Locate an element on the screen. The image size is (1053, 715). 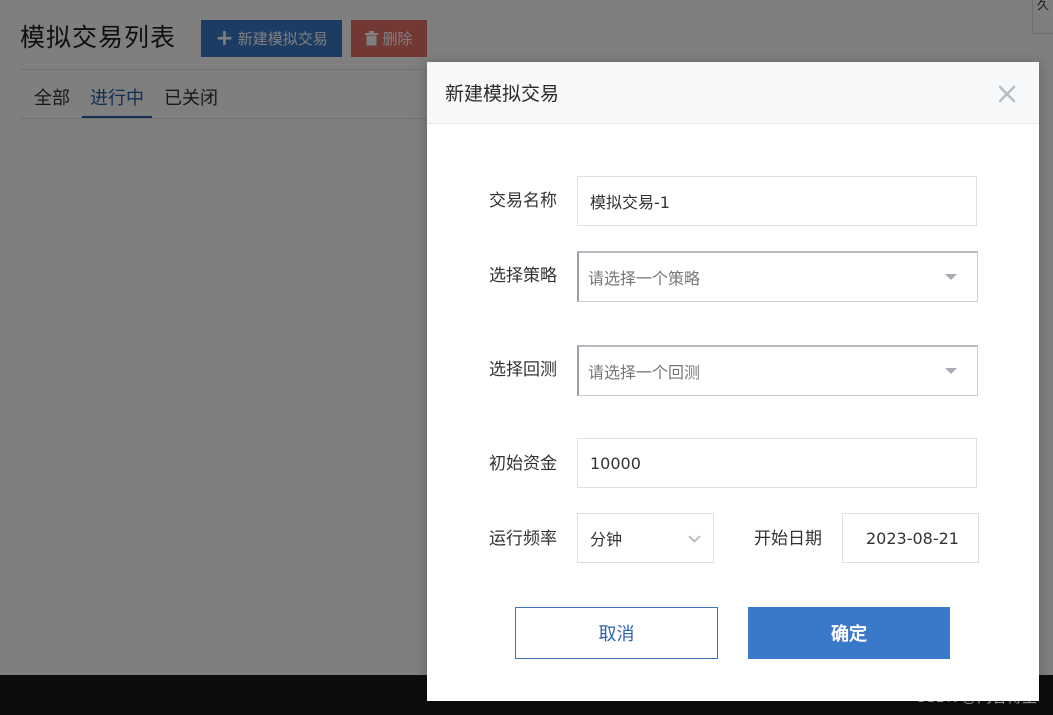
cancel-button: 取消 is located at coordinates (616, 633).